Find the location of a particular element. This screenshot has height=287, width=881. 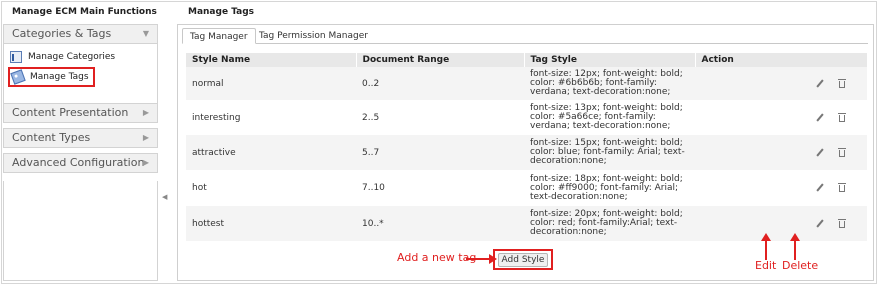

style-name-cell: hot is located at coordinates (271, 188).